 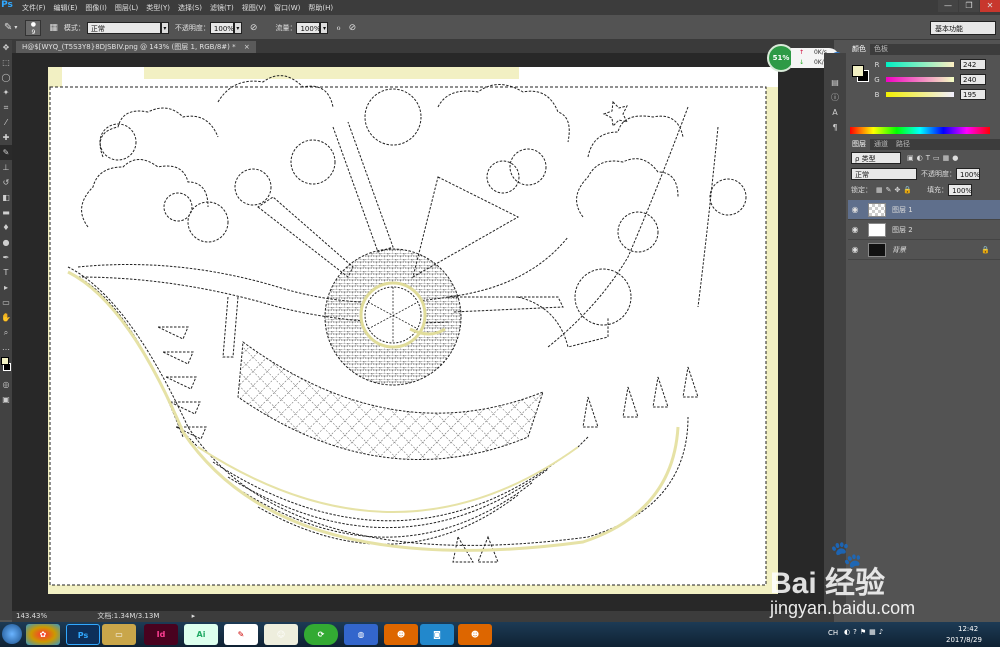 I want to click on restore-button: ❐, so click(x=969, y=6).